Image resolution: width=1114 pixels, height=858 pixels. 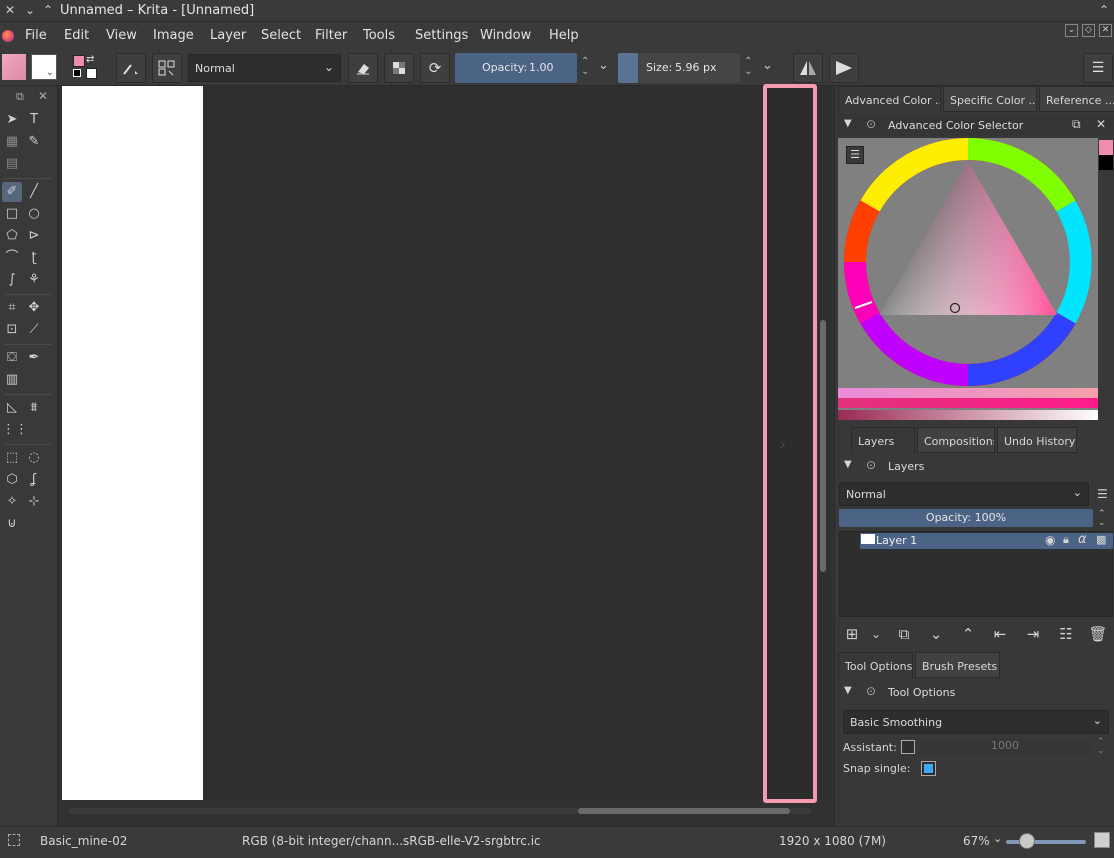 What do you see at coordinates (44, 67) in the screenshot?
I see `pattern-swatch: ⌄` at bounding box center [44, 67].